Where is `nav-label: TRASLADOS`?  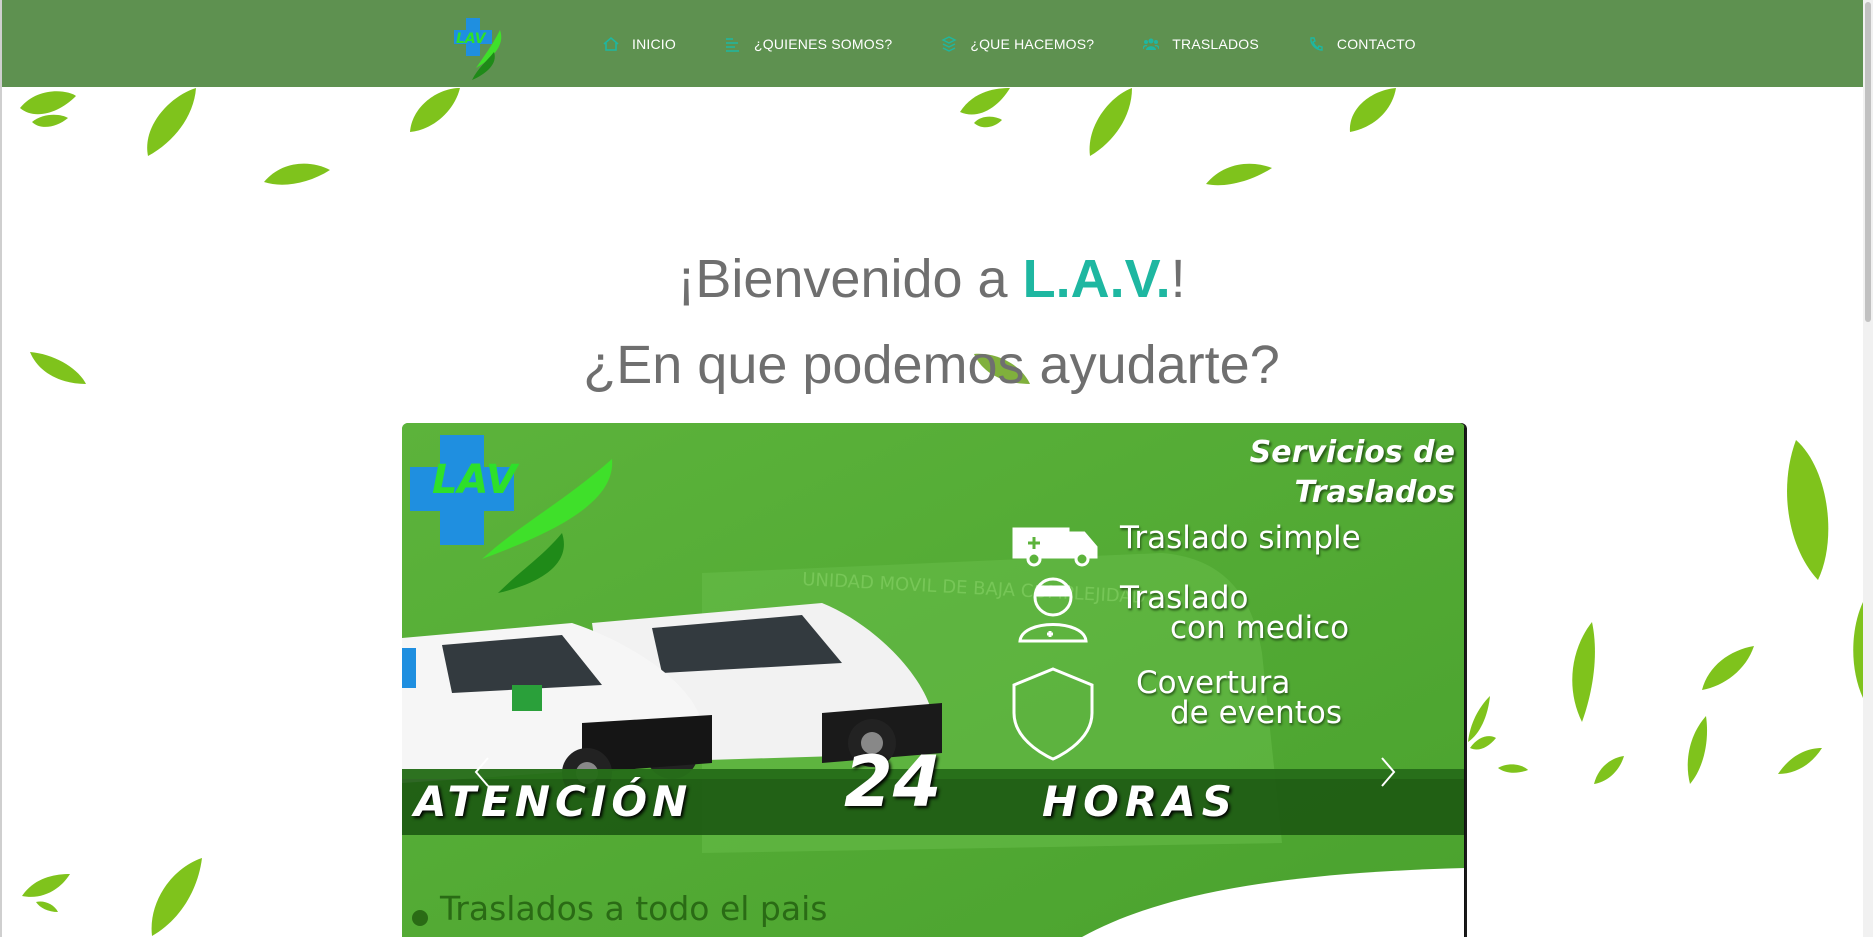 nav-label: TRASLADOS is located at coordinates (1215, 43).